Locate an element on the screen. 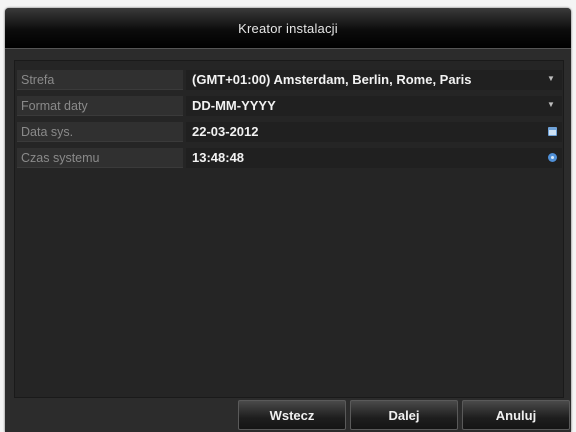 Image resolution: width=576 pixels, height=432 pixels. date-format-row: Format daty DD-MM-YYYY ▼ is located at coordinates (289, 106).